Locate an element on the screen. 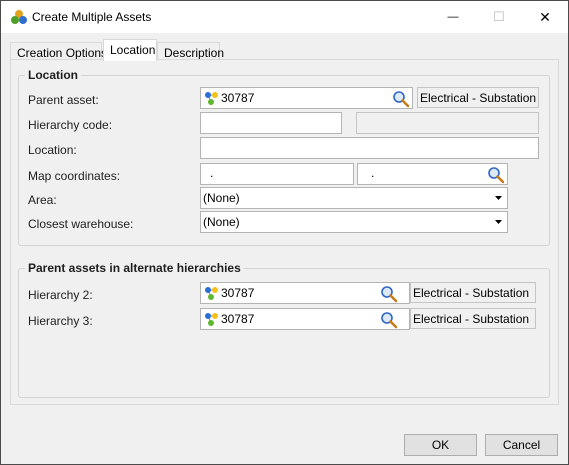  maximize-button: ☐ is located at coordinates (499, 17).